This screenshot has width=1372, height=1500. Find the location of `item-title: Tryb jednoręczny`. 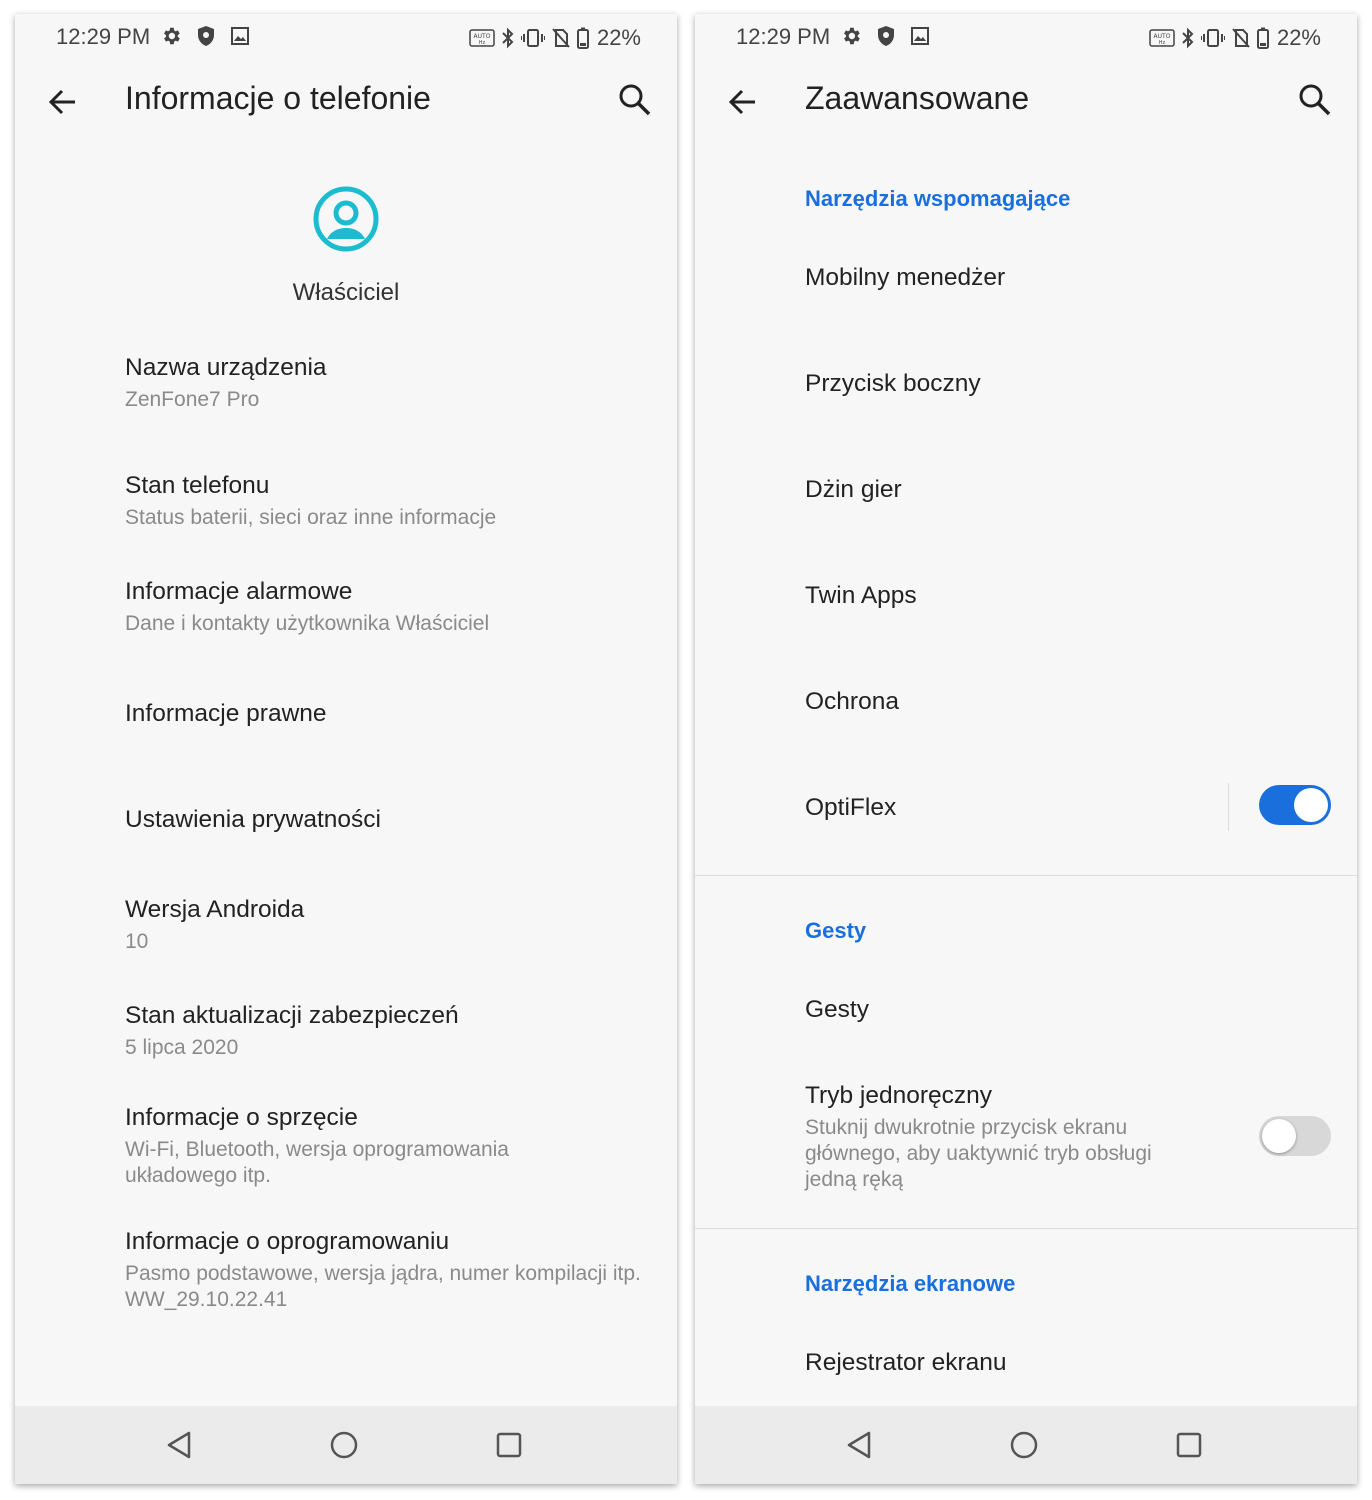

item-title: Tryb jednoręczny is located at coordinates (899, 1095).